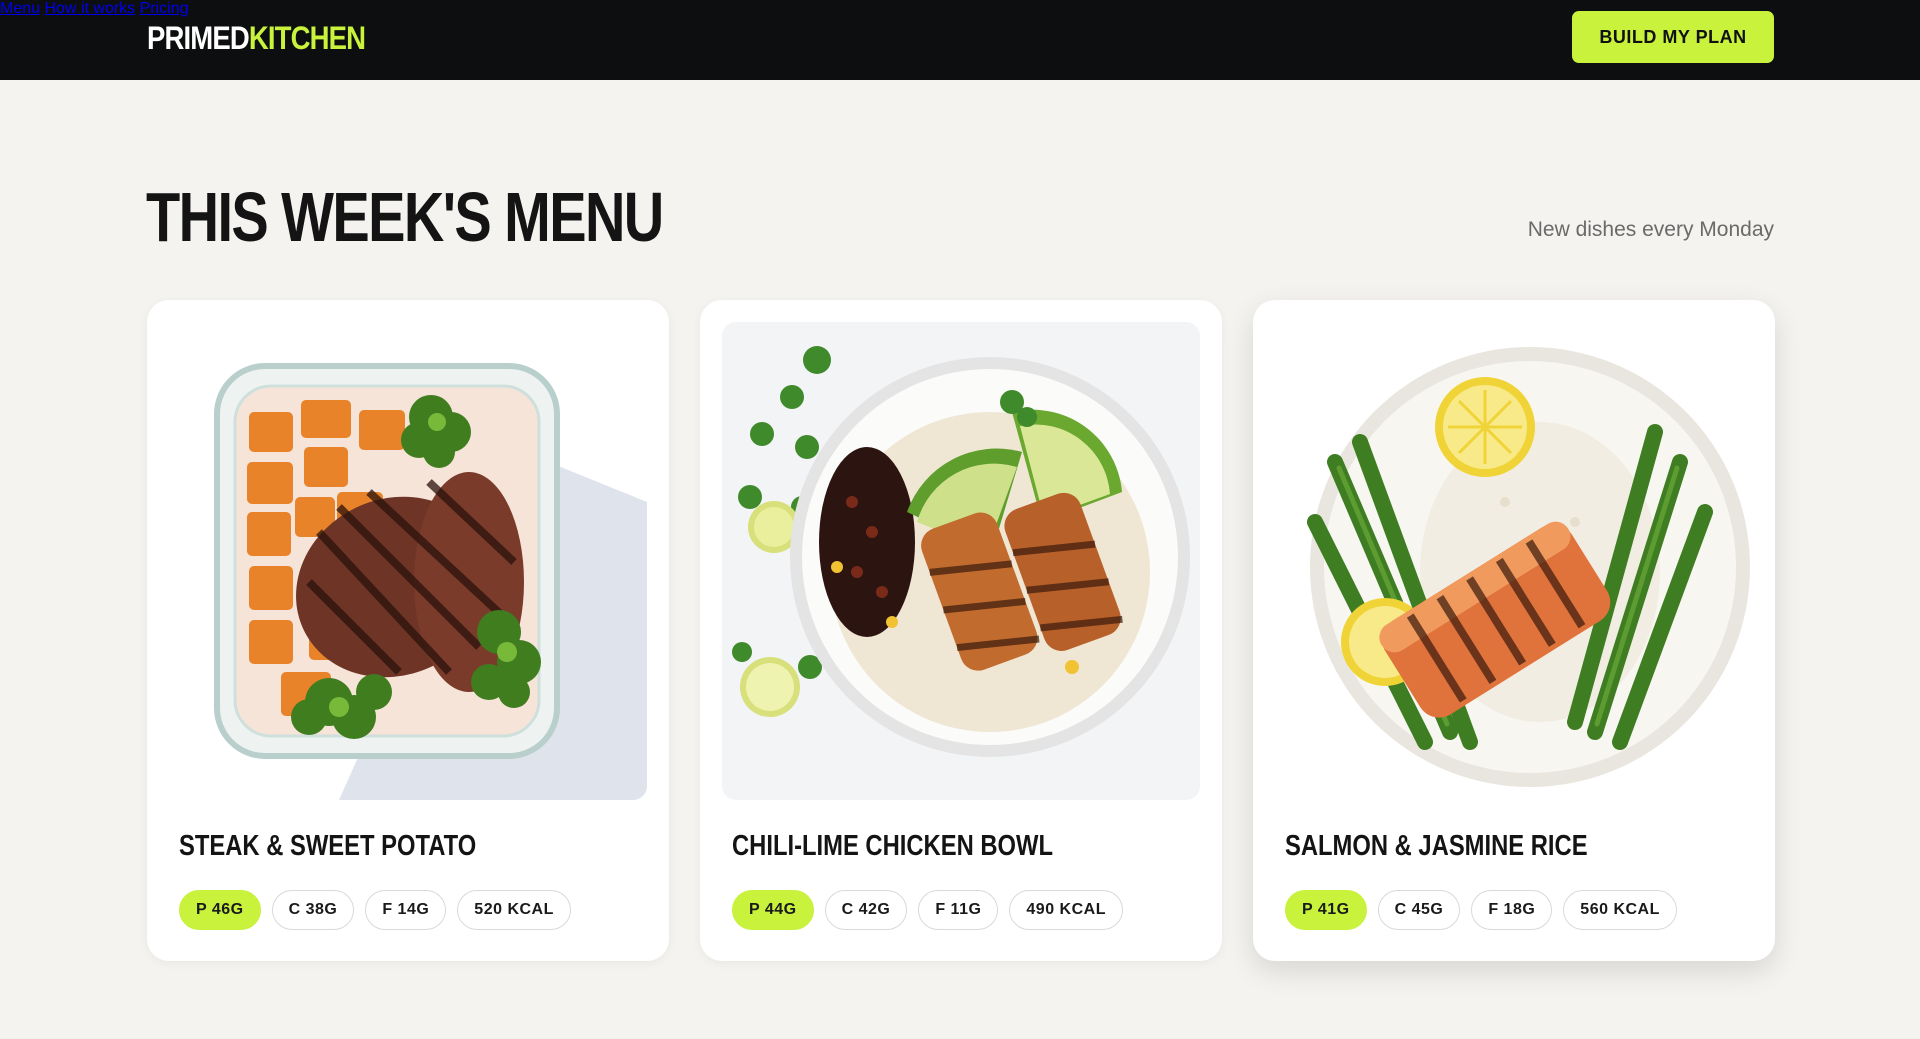  I want to click on section-title: THIS WEEK'S MENU, so click(405, 217).